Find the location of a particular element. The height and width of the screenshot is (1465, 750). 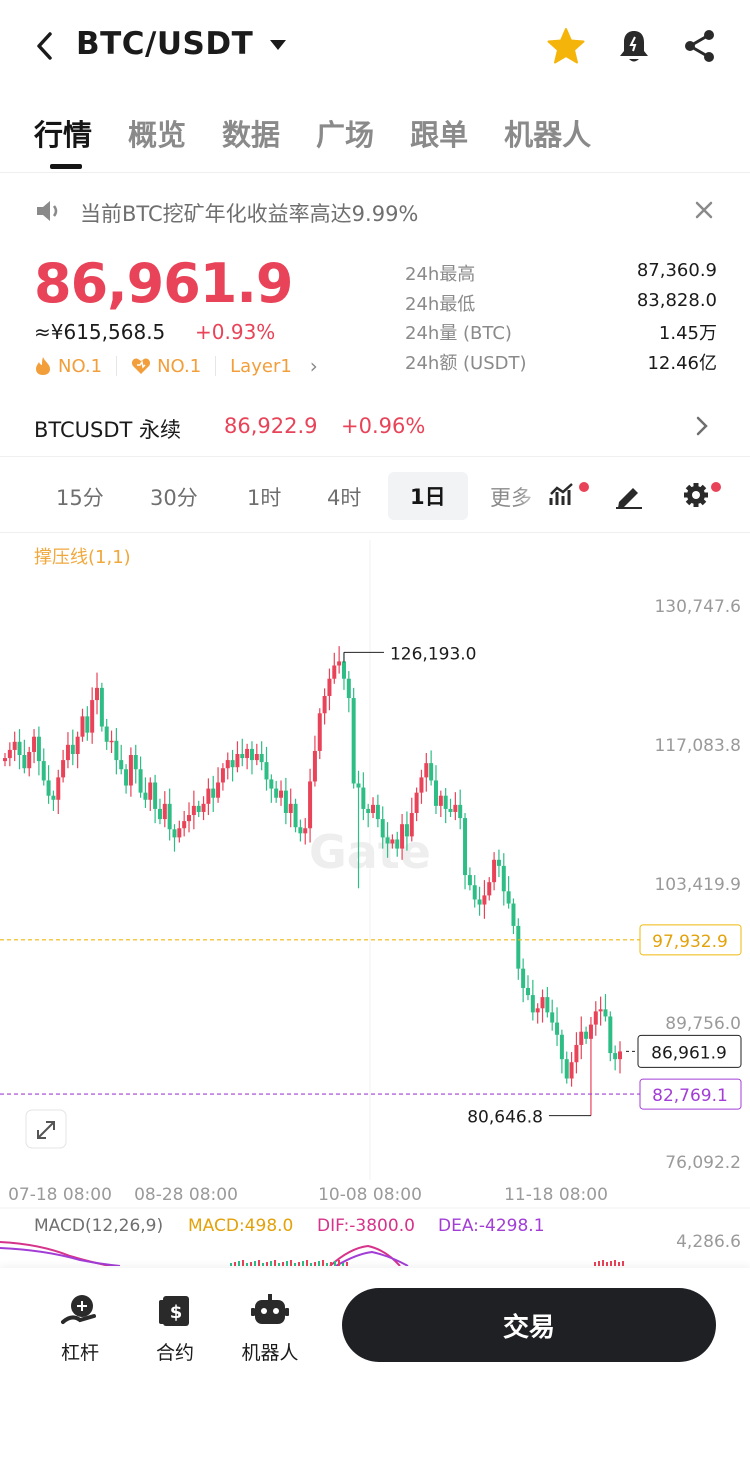

bot-button: 机器人 is located at coordinates (270, 1328).